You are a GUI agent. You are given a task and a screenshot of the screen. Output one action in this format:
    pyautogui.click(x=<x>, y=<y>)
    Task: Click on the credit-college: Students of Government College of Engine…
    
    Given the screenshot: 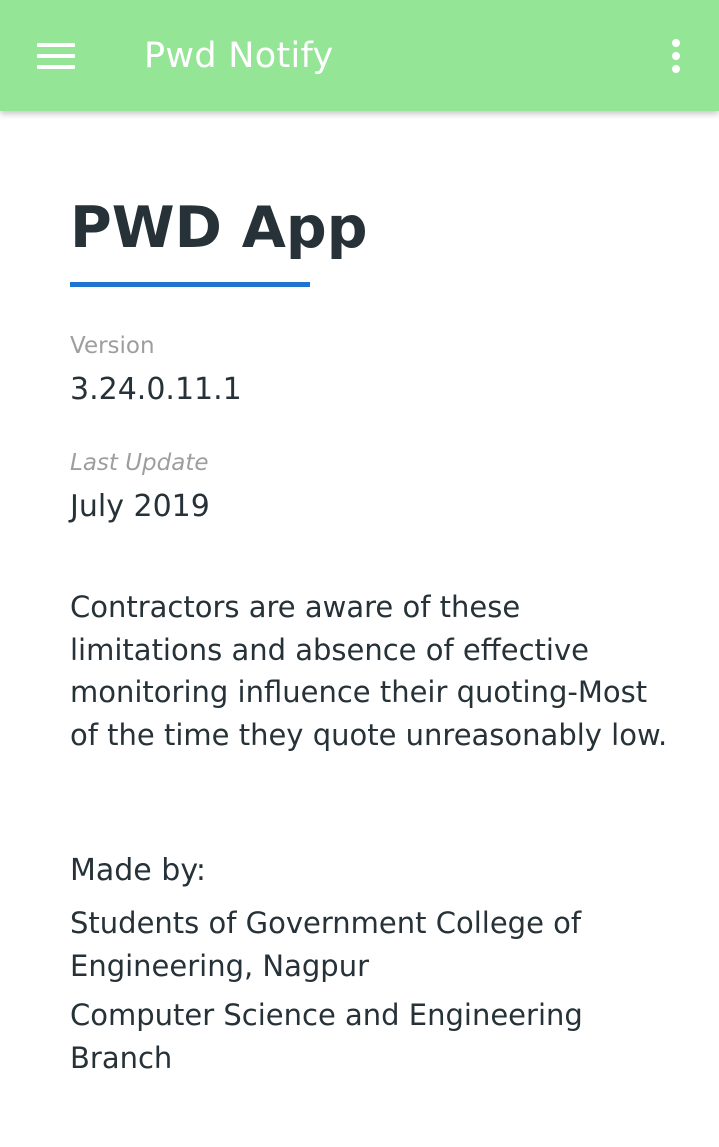 What is the action you would take?
    pyautogui.click(x=326, y=944)
    